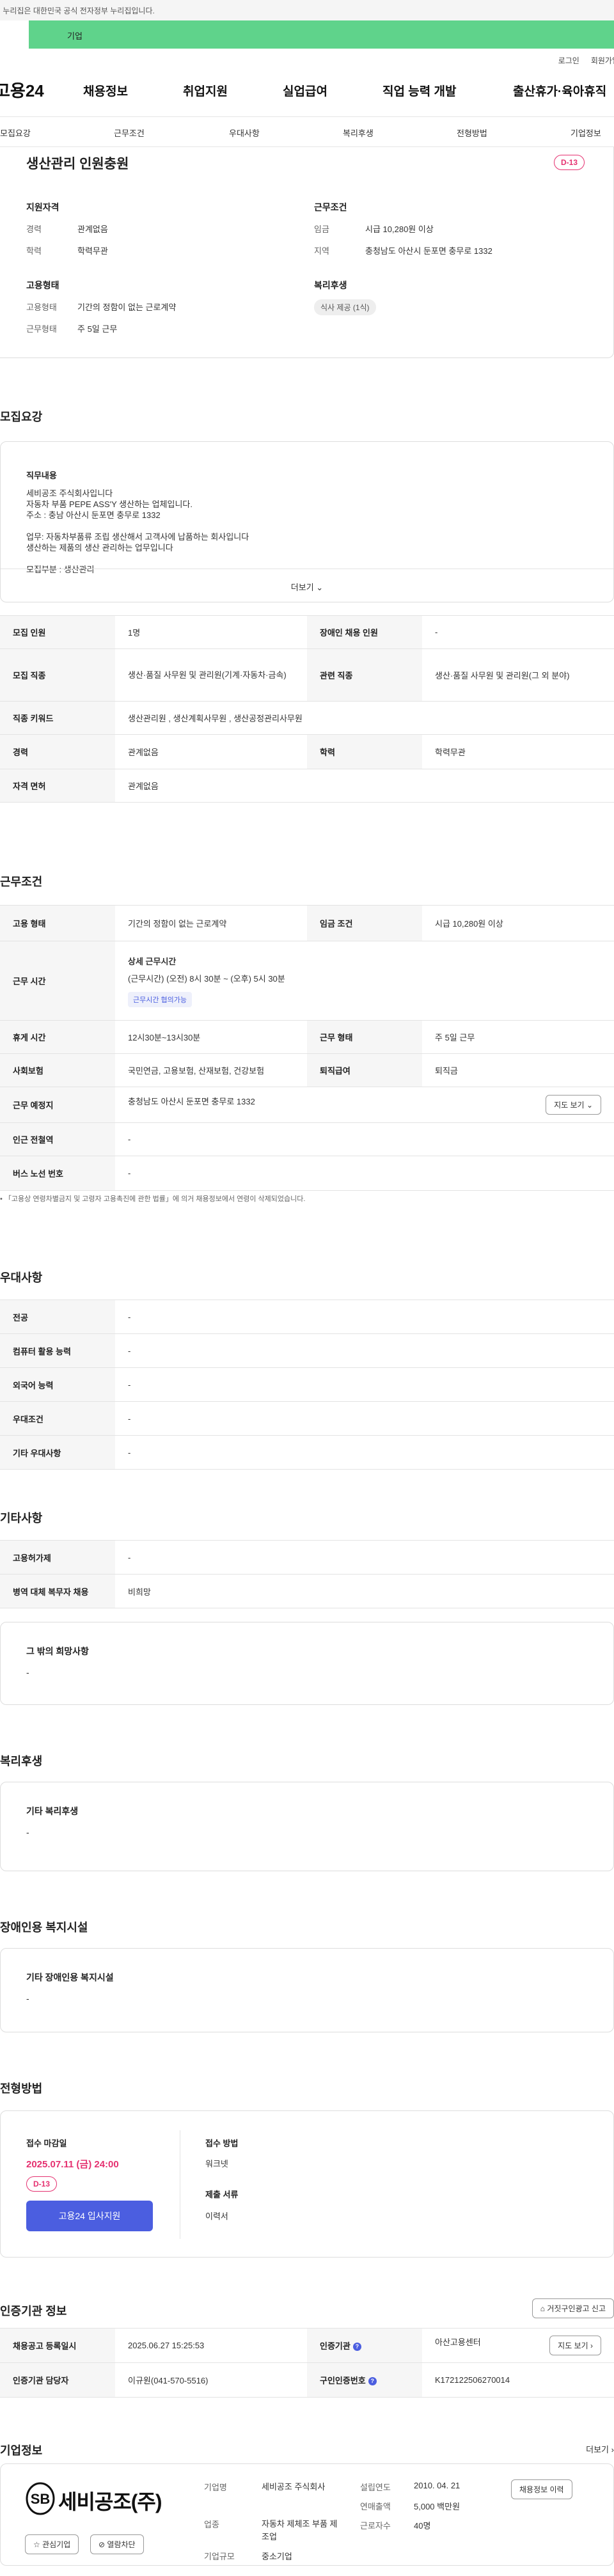  Describe the element at coordinates (160, 999) in the screenshot. I see `hours-negotiable-badge: 근무시간 협의가능` at that location.